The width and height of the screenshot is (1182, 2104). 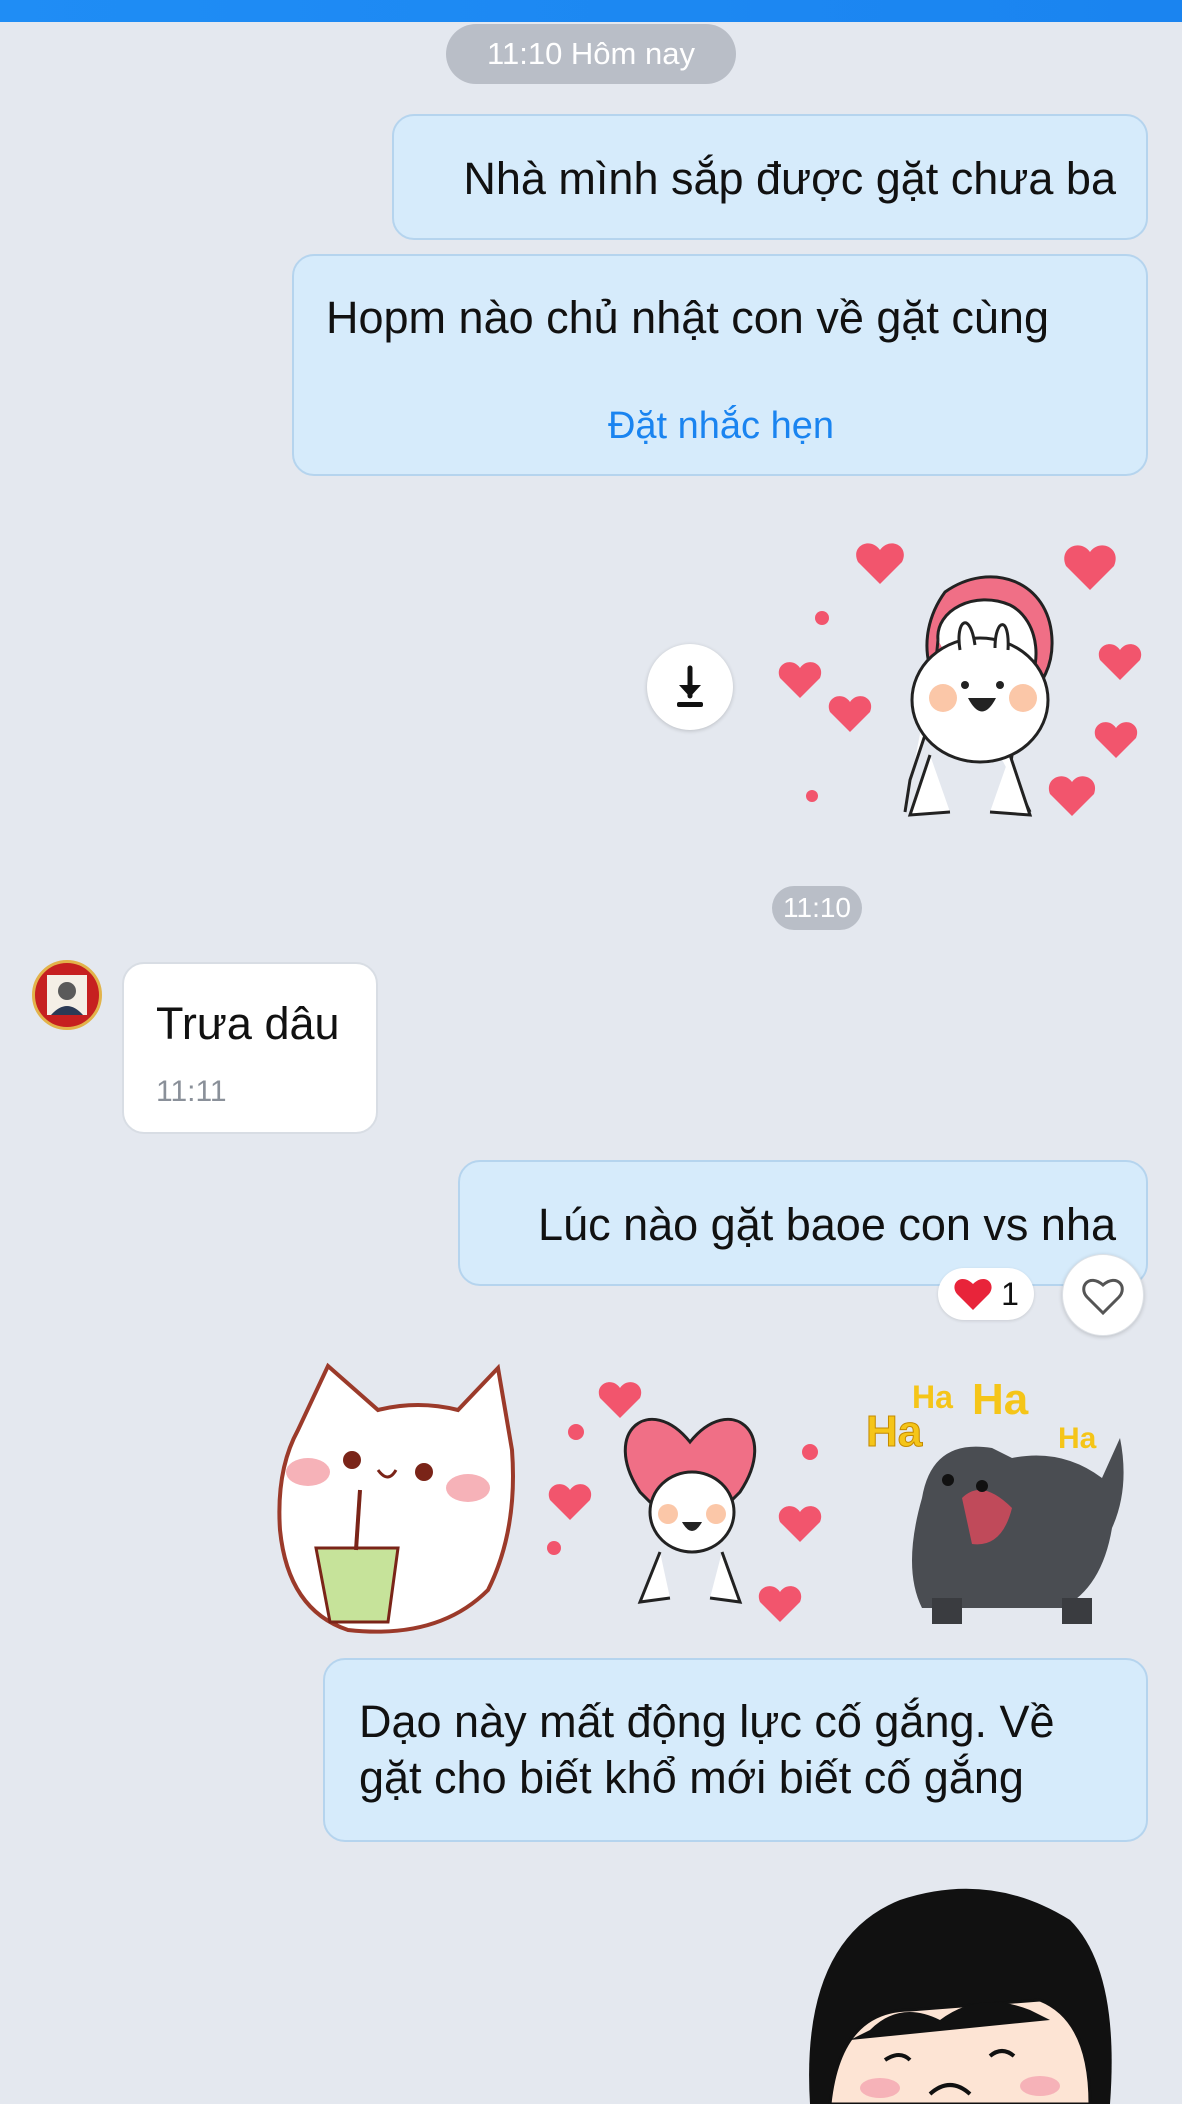 I want to click on message-timestamp: 11:11, so click(x=191, y=1091).